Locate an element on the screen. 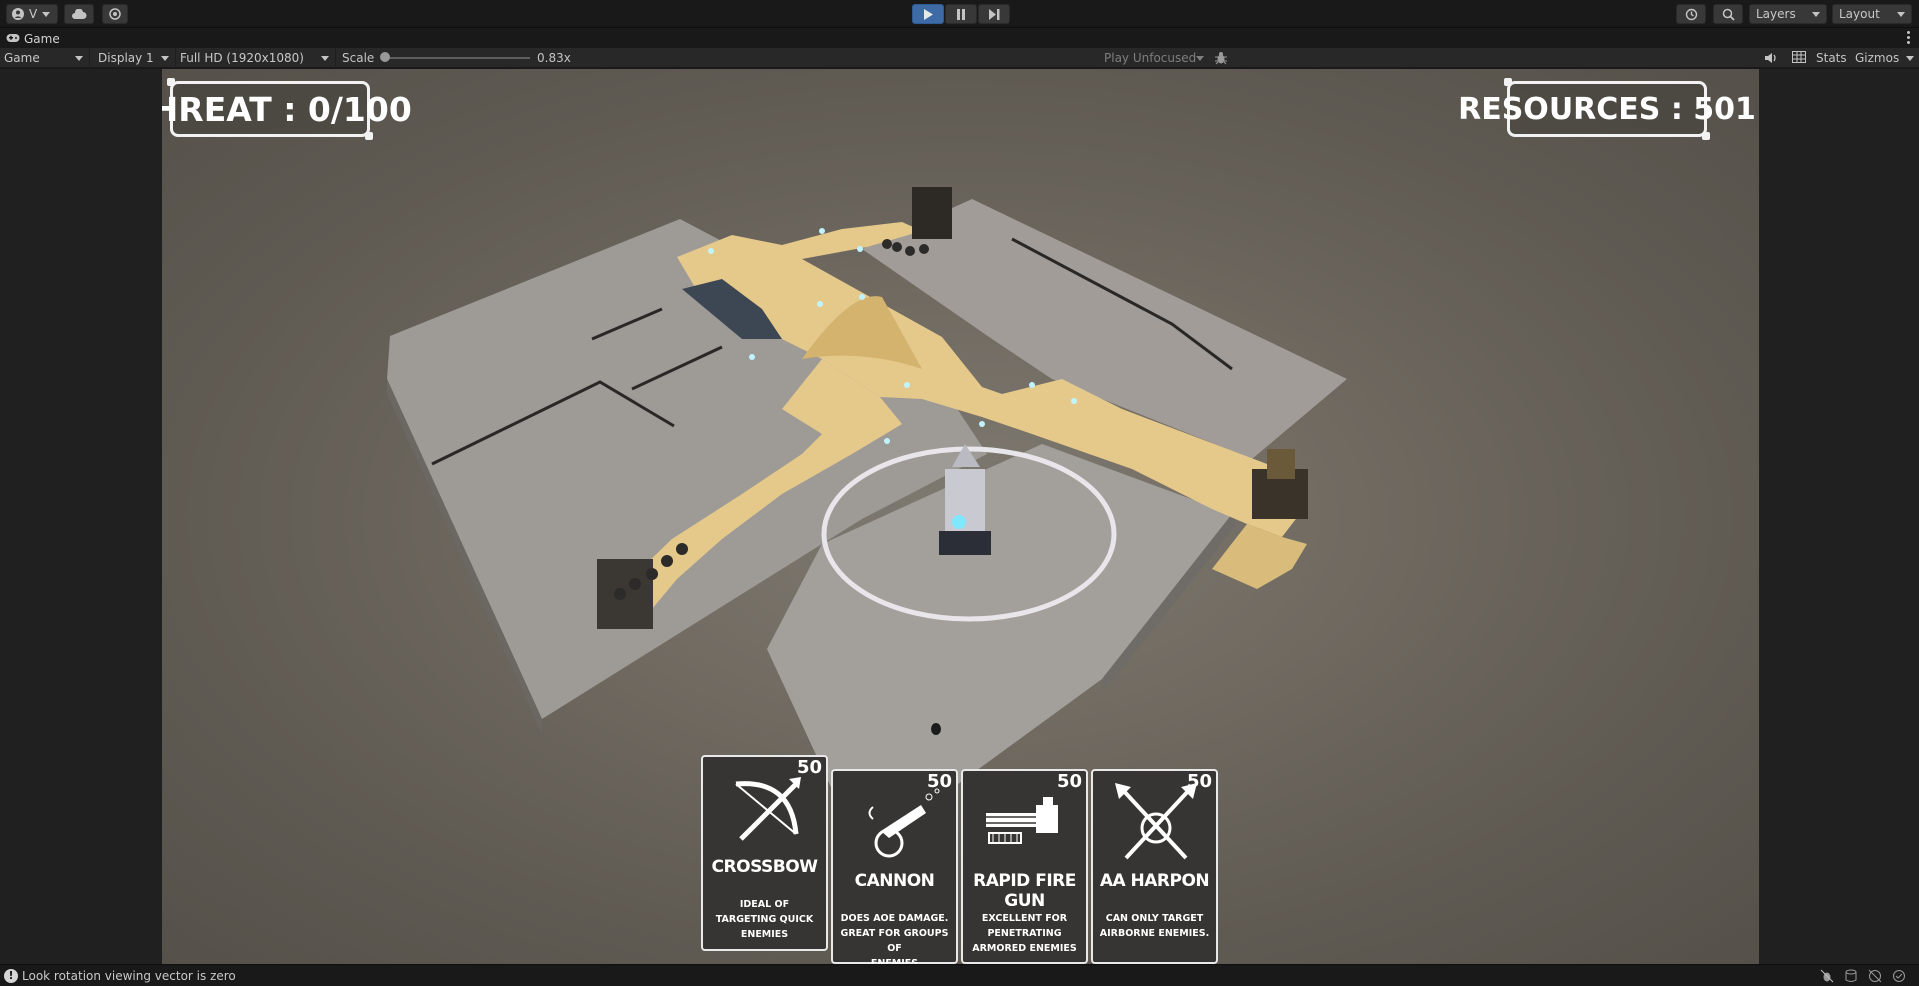 The image size is (1919, 986). speaker-icon is located at coordinates (1771, 60).